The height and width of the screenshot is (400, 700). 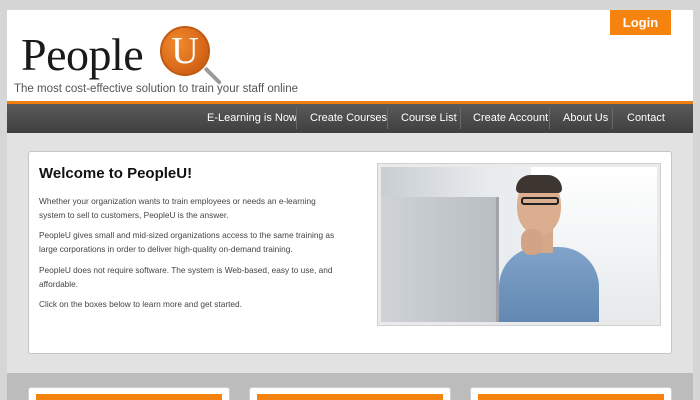 I want to click on logo-magnifier-icon: U, so click(x=185, y=51).